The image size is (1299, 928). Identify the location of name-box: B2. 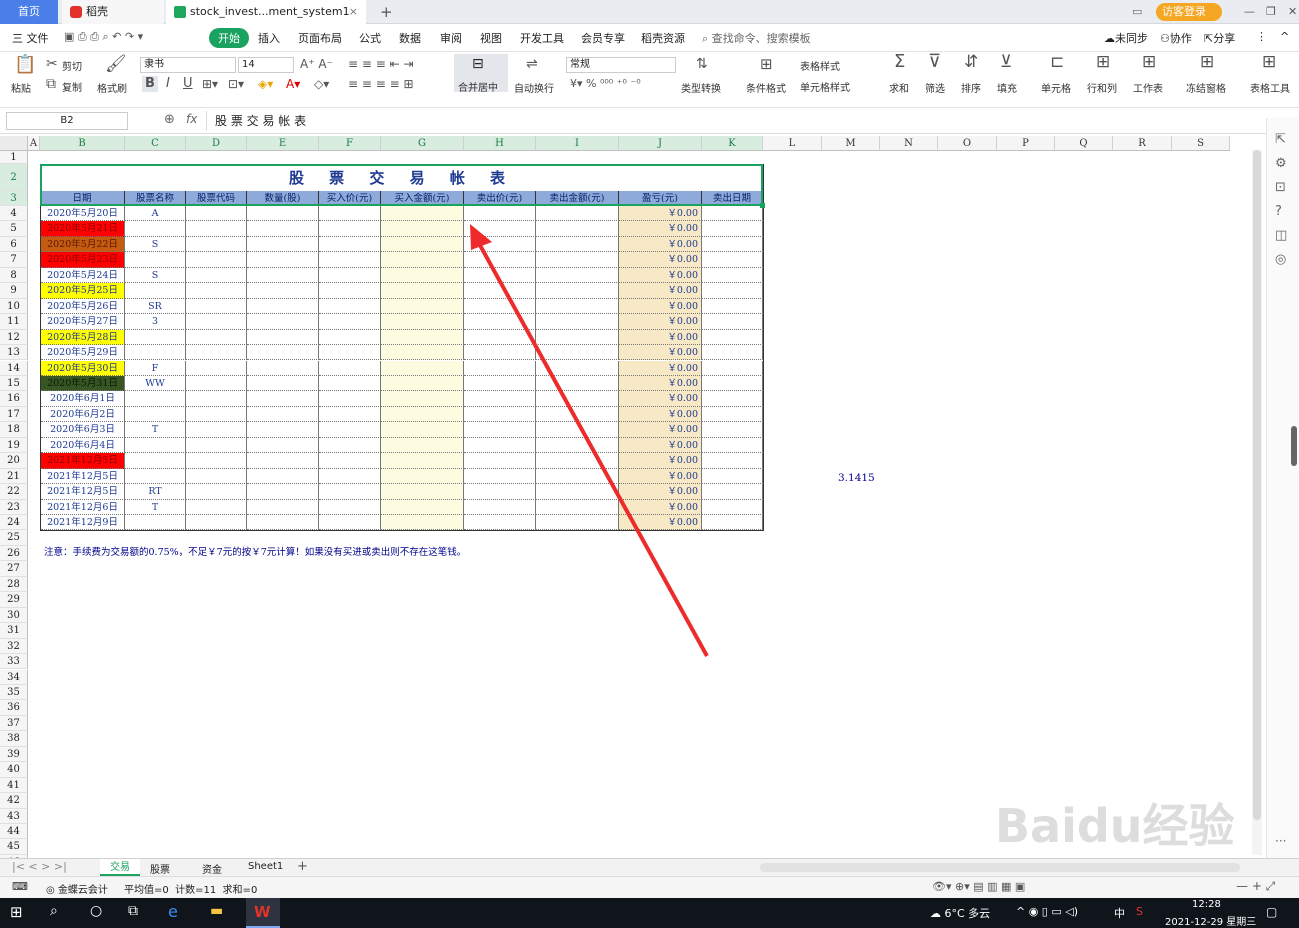
(67, 121).